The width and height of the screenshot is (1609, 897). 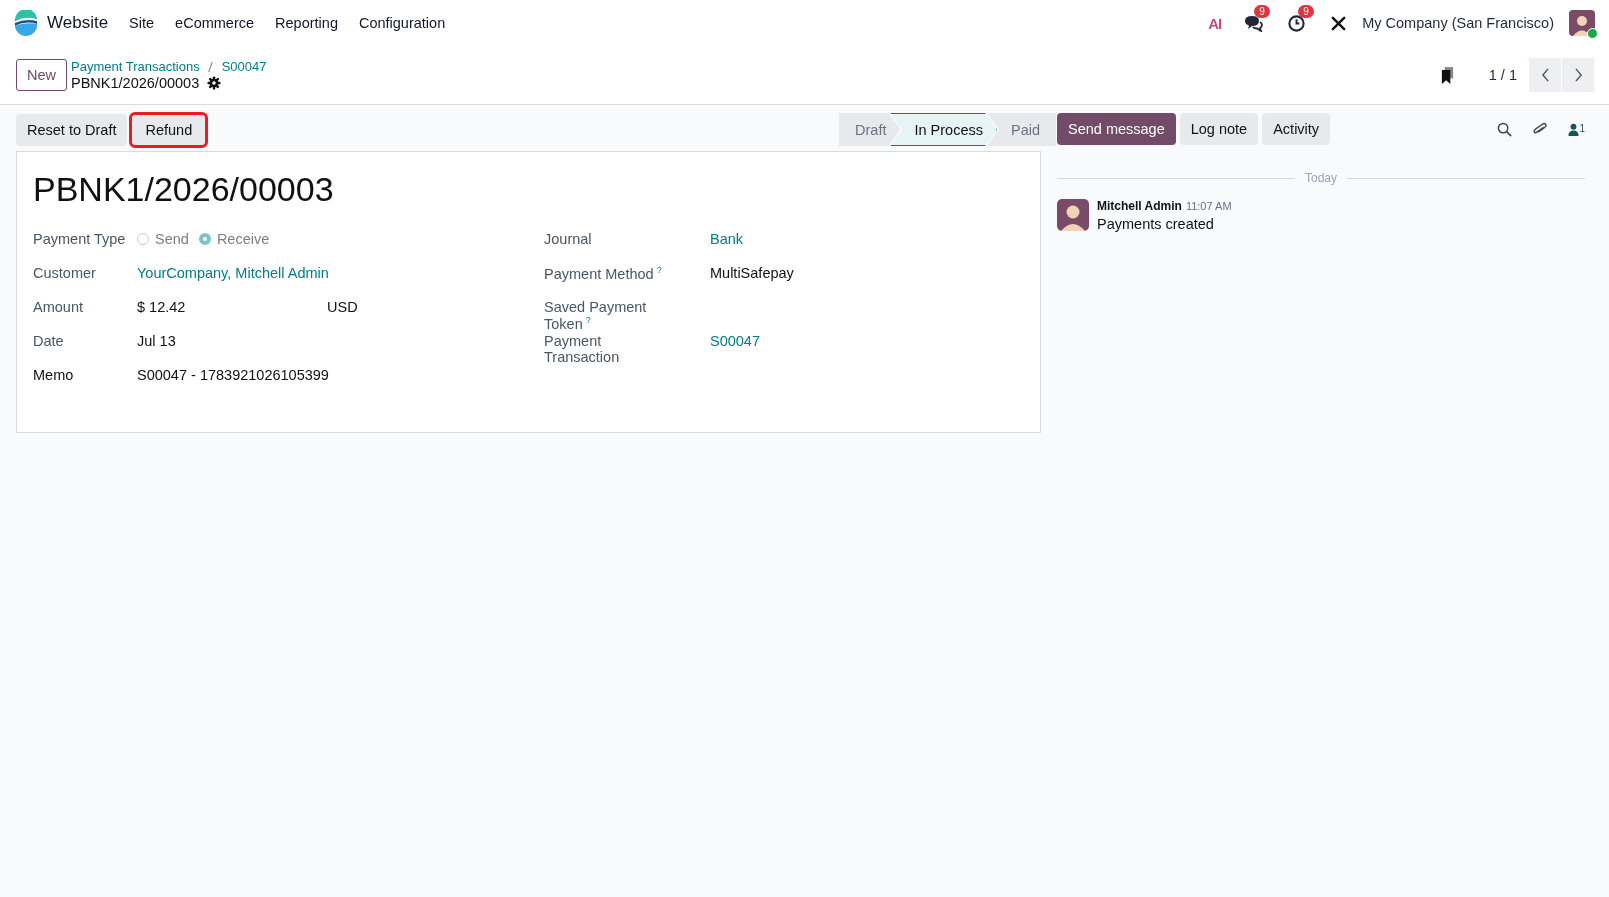 I want to click on search-icon, so click(x=1505, y=129).